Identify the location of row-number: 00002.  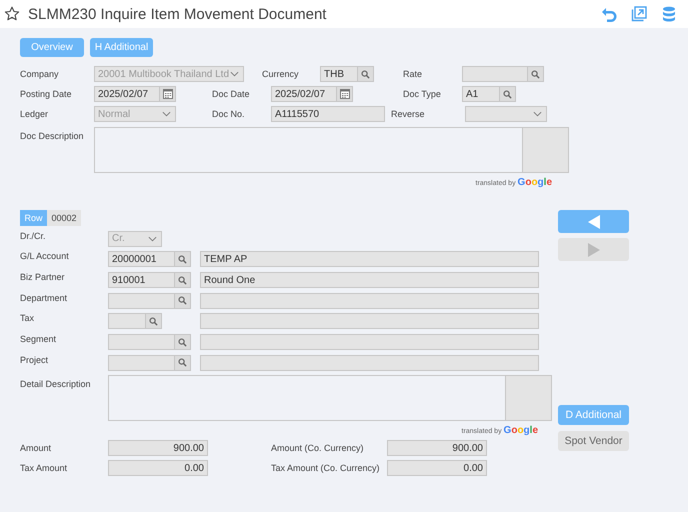
(64, 218).